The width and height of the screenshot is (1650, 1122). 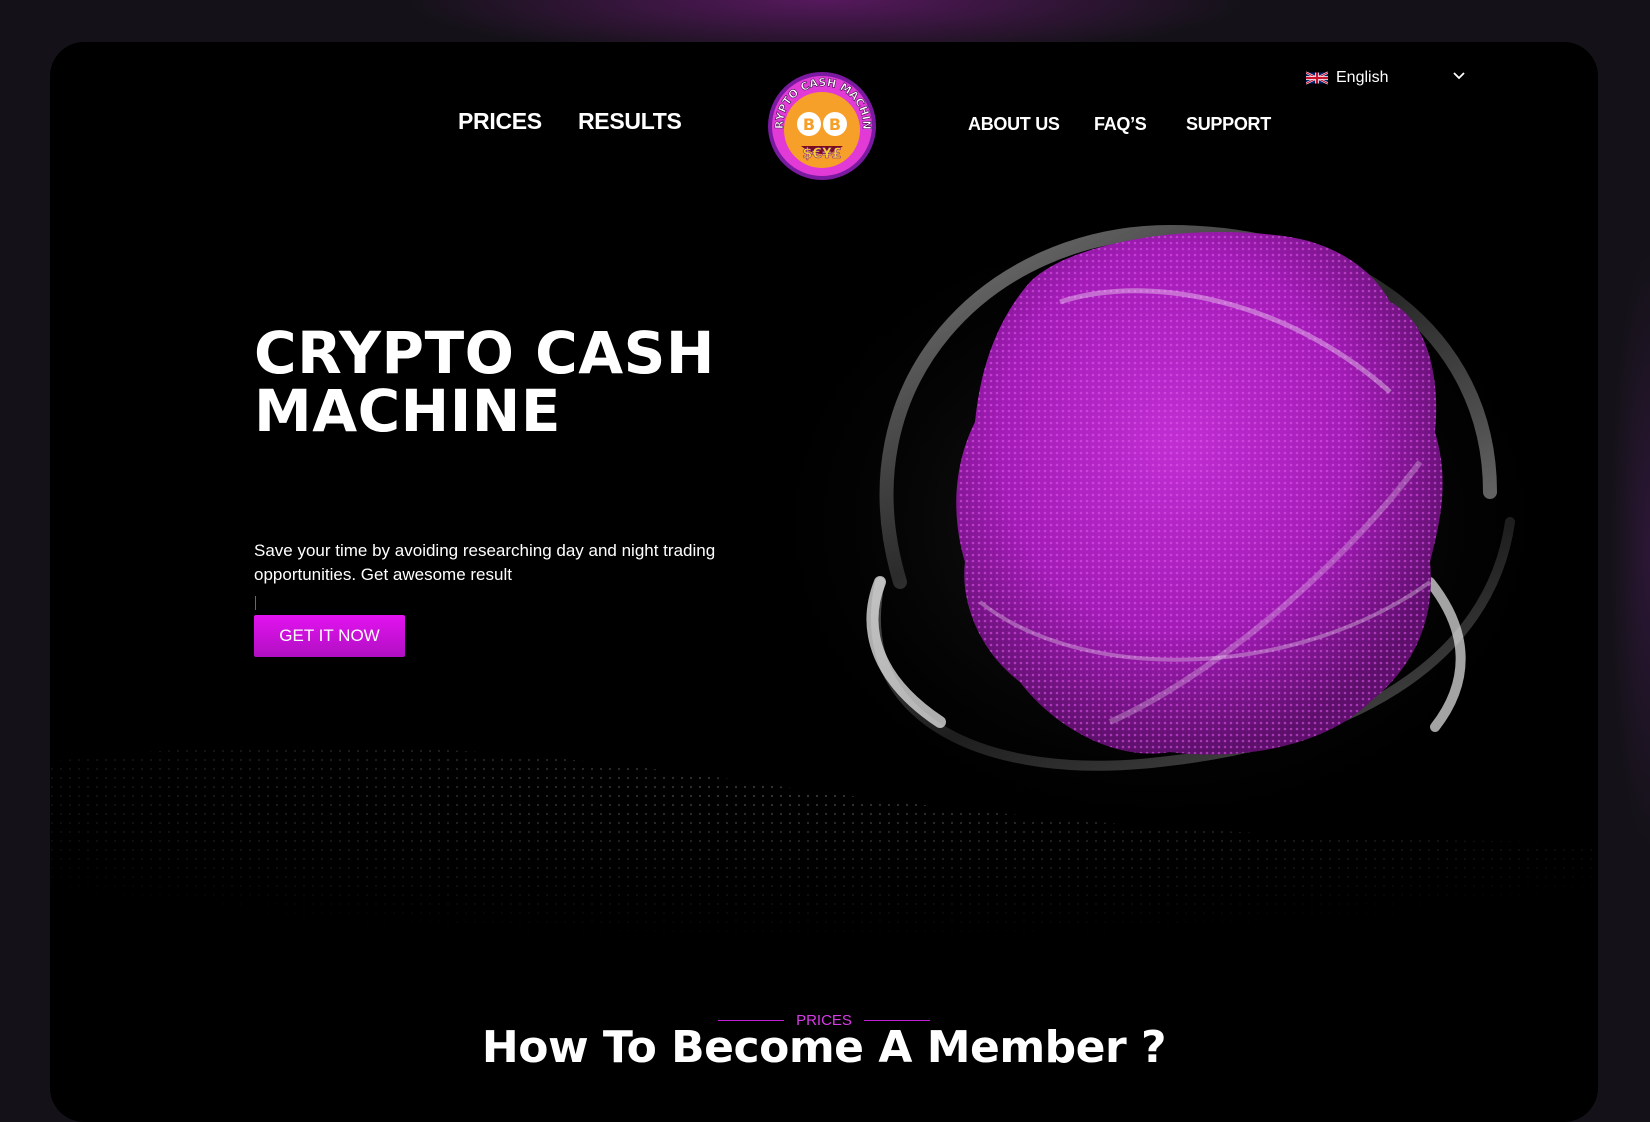 What do you see at coordinates (1228, 124) in the screenshot?
I see `nav-support: SUPPORT` at bounding box center [1228, 124].